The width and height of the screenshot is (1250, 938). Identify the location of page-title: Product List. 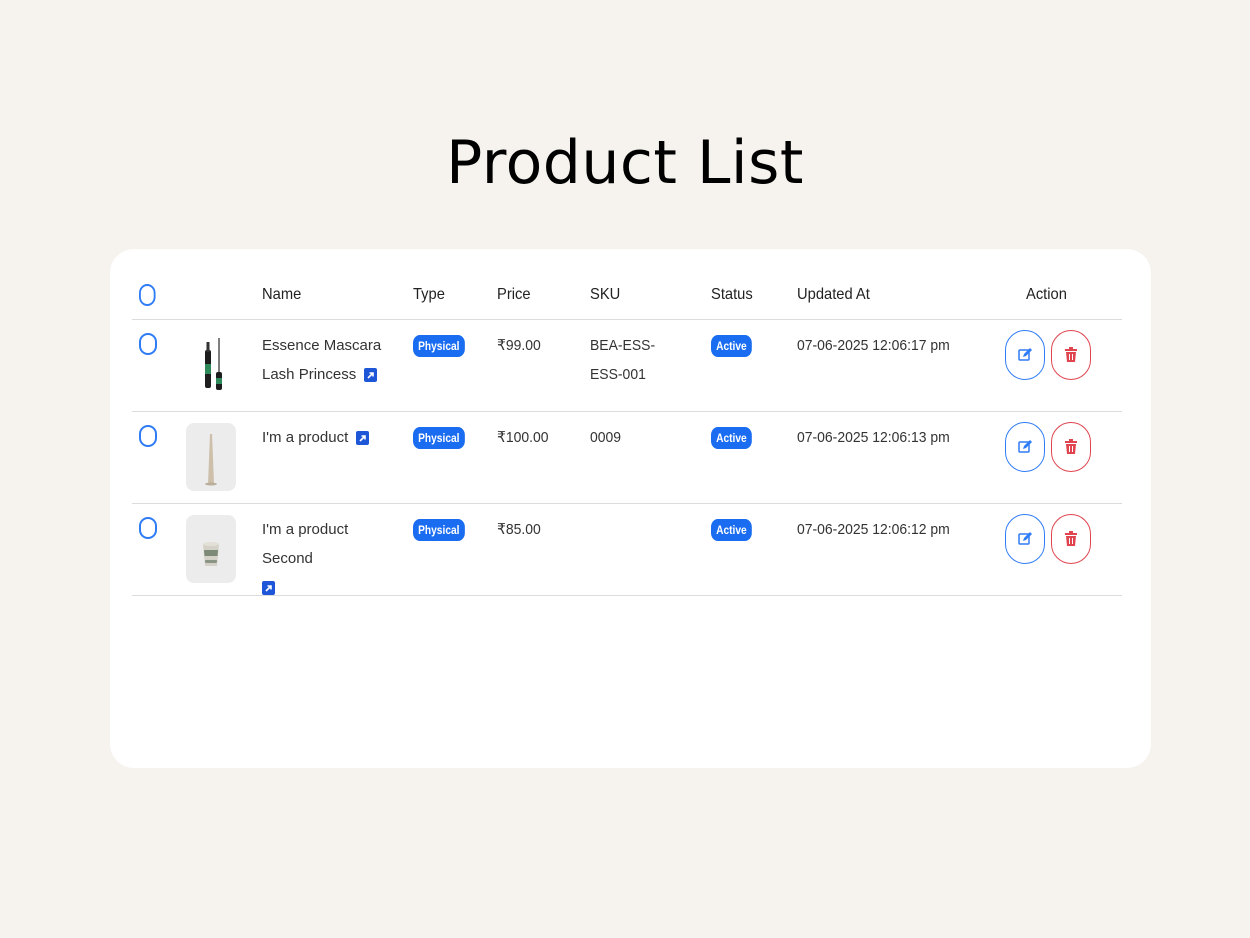
(625, 163).